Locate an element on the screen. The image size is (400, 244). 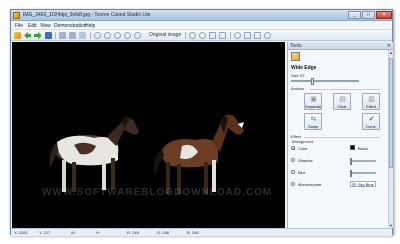
color-value: Black is located at coordinates (363, 148).